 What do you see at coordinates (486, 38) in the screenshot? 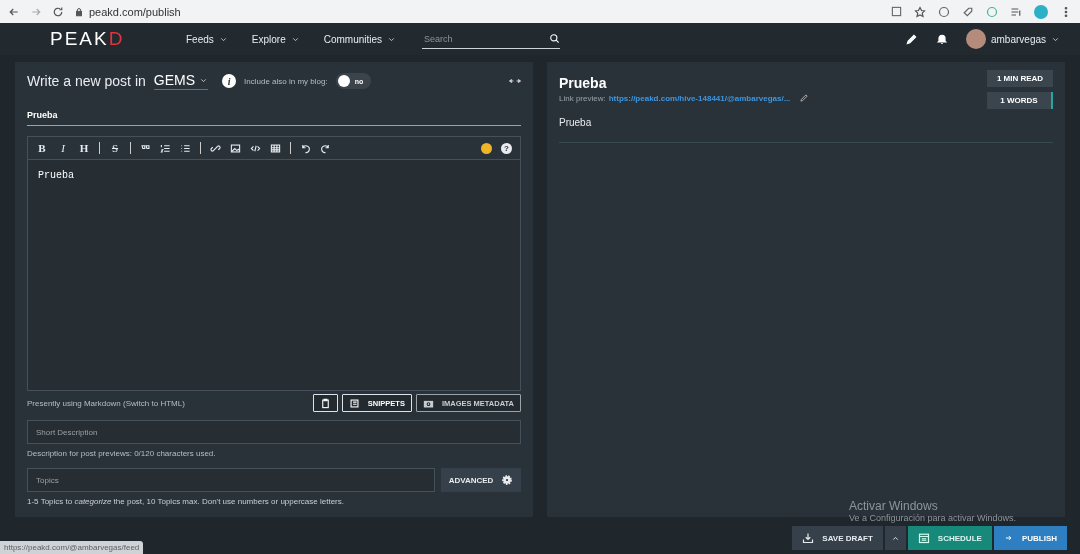
I see `search-field: Search` at bounding box center [486, 38].